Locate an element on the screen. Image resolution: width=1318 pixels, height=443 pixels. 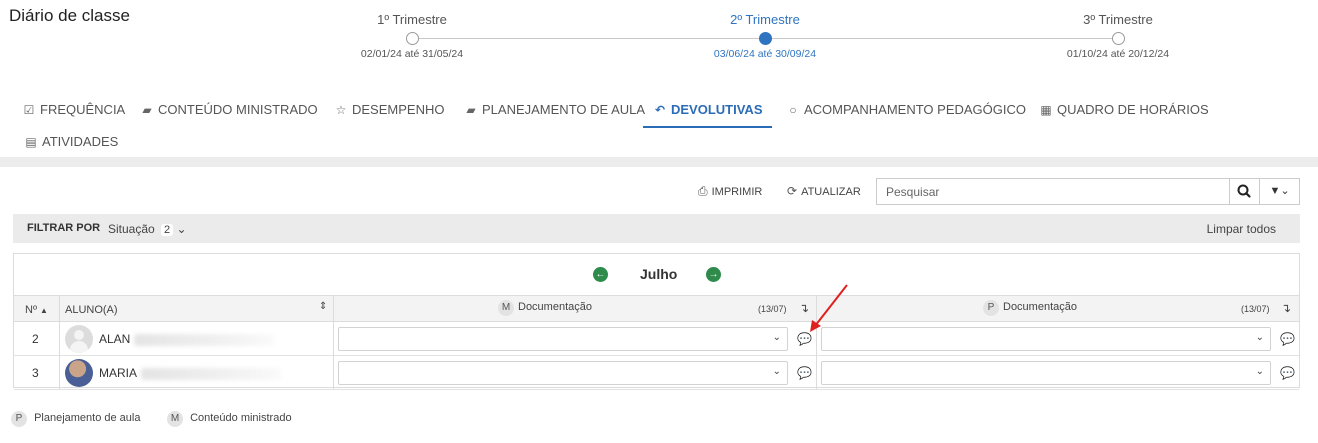
month-navigation: ← Julho → is located at coordinates (656, 275).